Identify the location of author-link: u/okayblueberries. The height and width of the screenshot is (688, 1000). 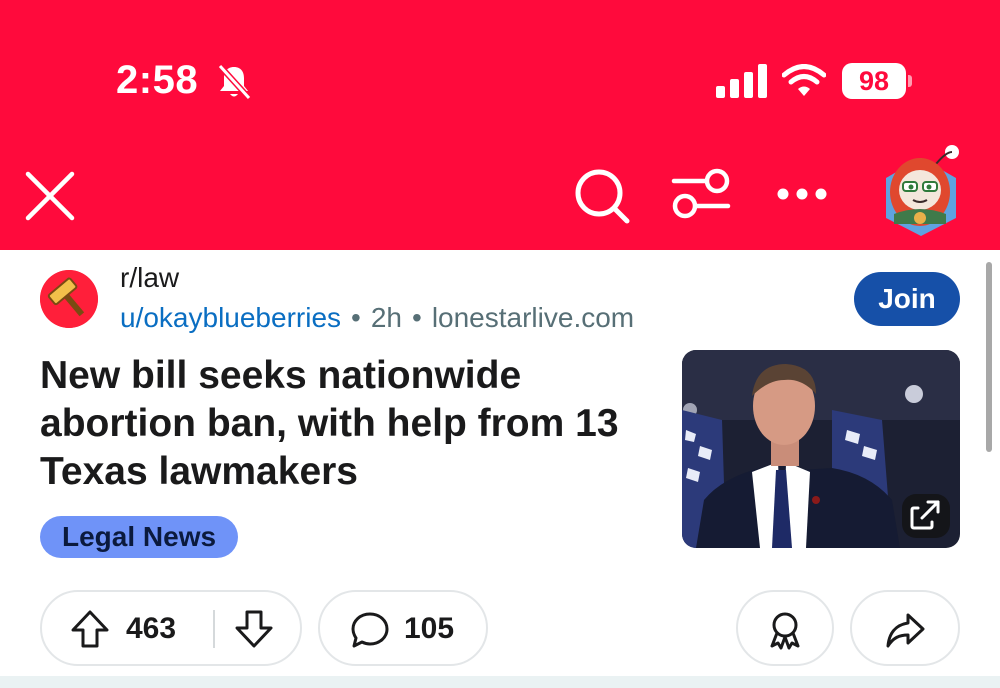
(230, 317).